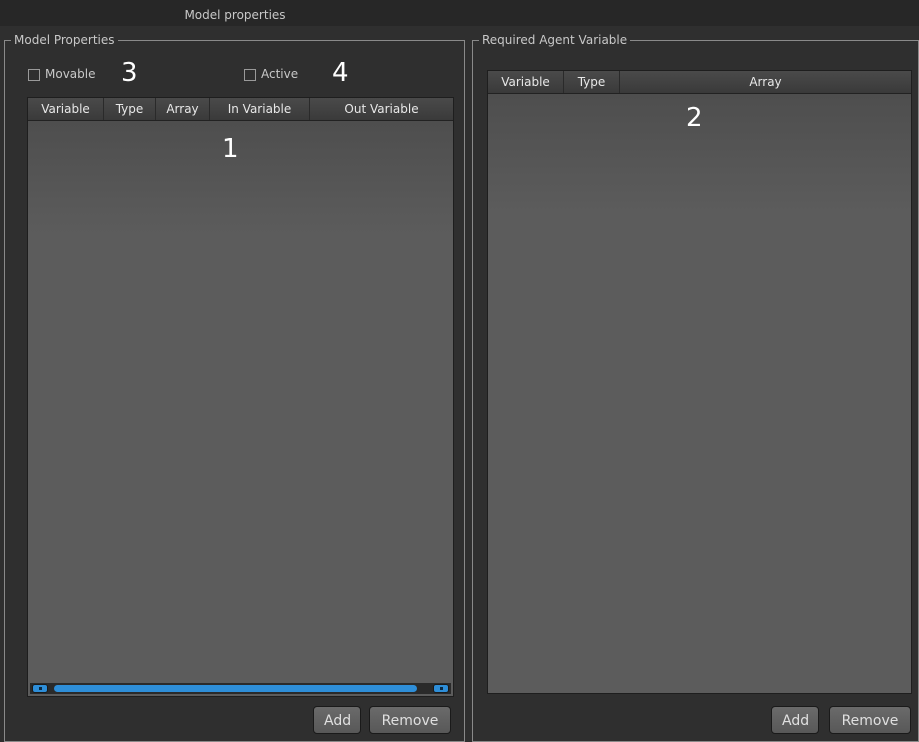 The height and width of the screenshot is (742, 919). Describe the element at coordinates (459, 13) in the screenshot. I see `window-title-bar: Model properties` at that location.